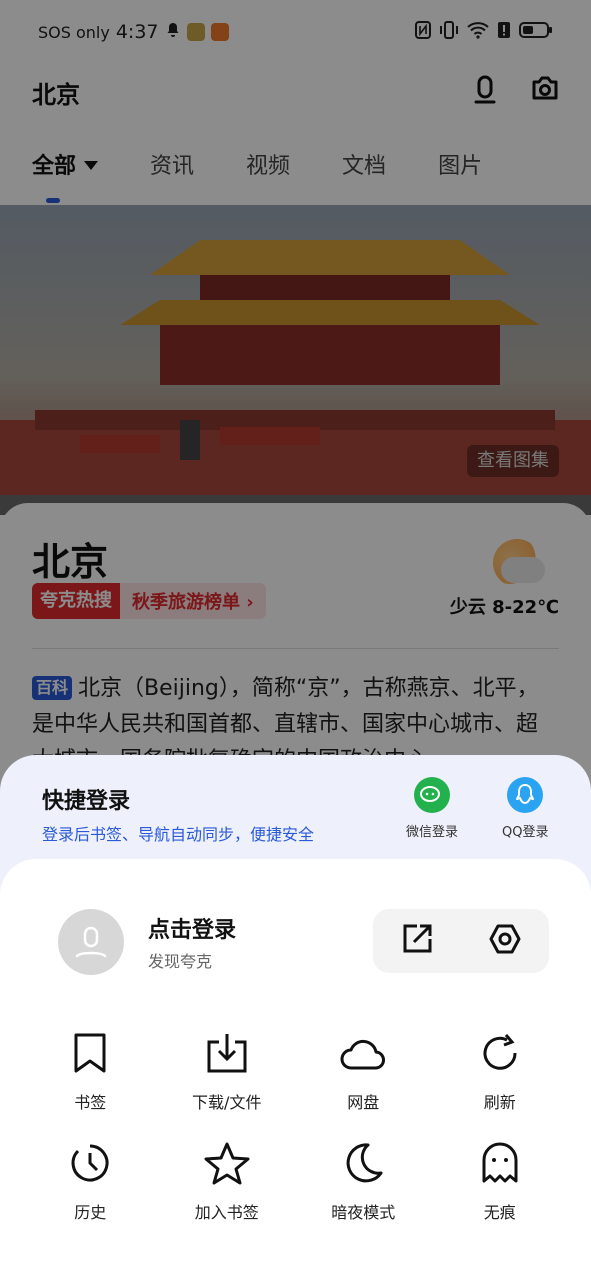 This screenshot has width=591, height=1280. What do you see at coordinates (180, 961) in the screenshot?
I see `login-subtitle: 发现夸克` at bounding box center [180, 961].